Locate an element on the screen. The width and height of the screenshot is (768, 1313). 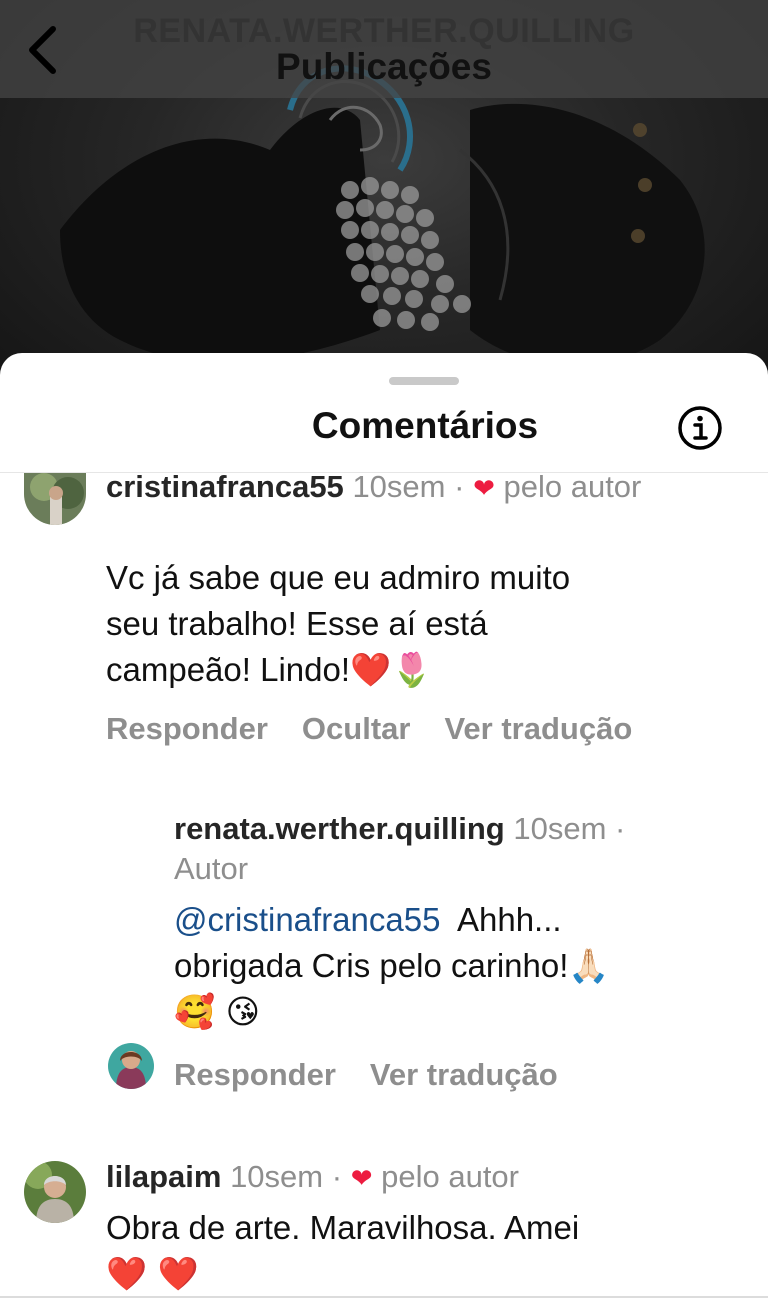
top-navigation-bar: RENATA.WERTHER.QUILLING Publicações is located at coordinates (384, 49).